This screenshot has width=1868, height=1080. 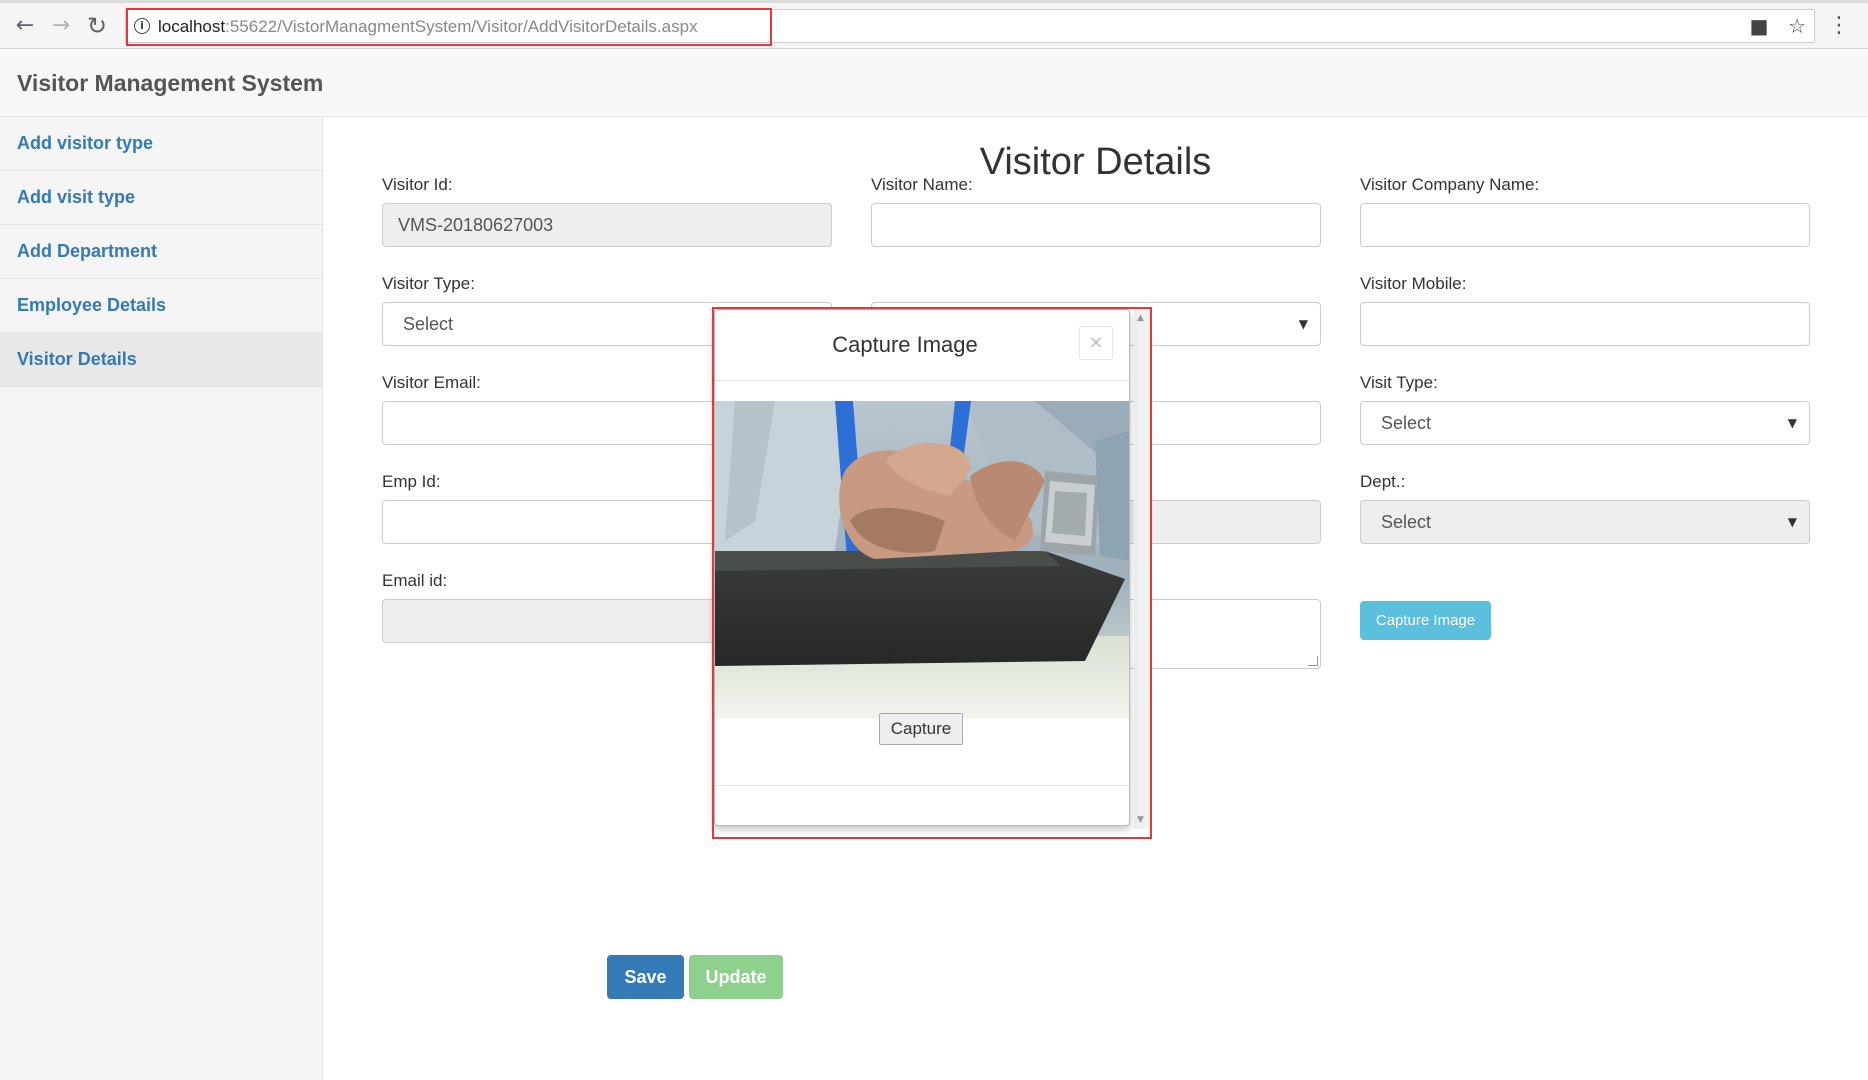 I want to click on update-button: Update, so click(x=736, y=977).